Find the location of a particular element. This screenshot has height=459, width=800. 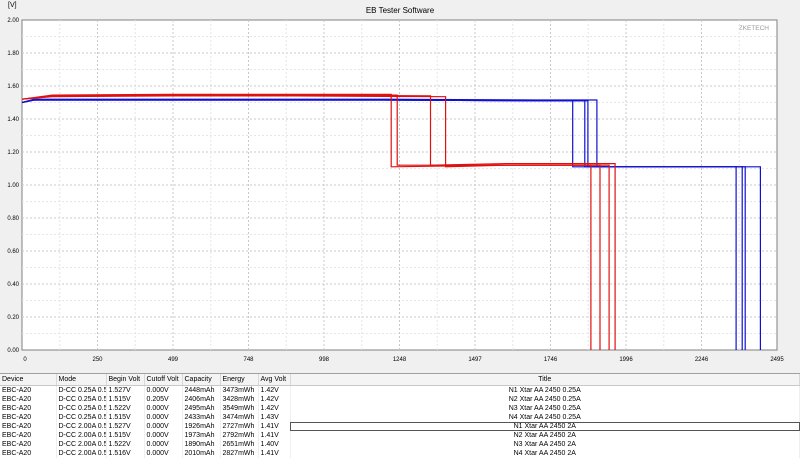

table-cell: N3 Xtar AA 2450 2A is located at coordinates (545, 444).